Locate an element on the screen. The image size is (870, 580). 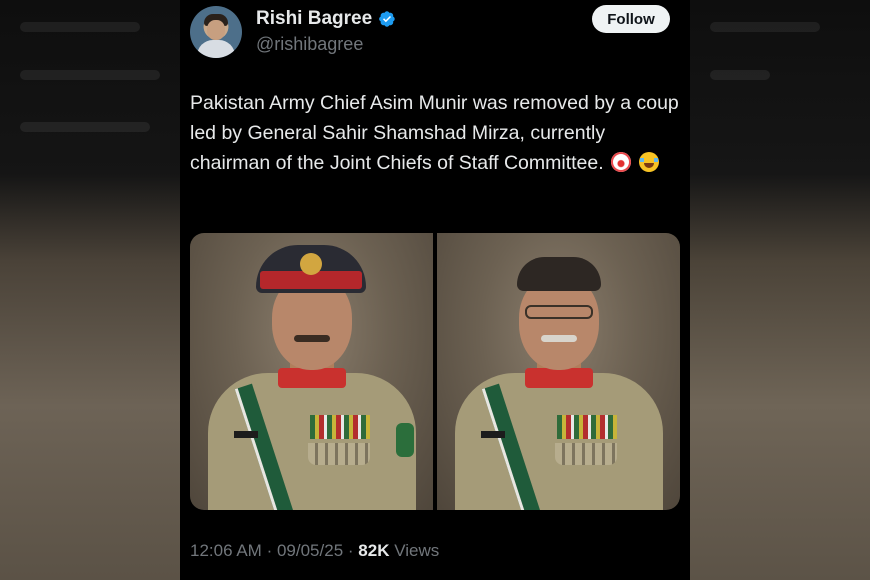
photo-right is located at coordinates (558, 371).